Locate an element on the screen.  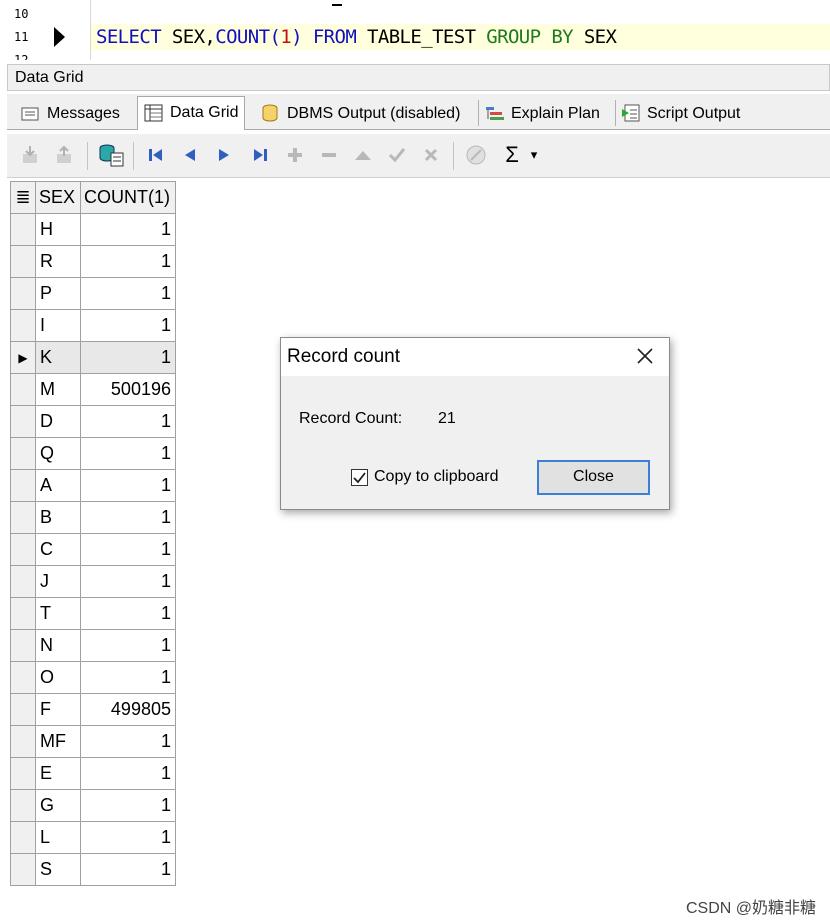
cell-sex: MF is located at coordinates (58, 741).